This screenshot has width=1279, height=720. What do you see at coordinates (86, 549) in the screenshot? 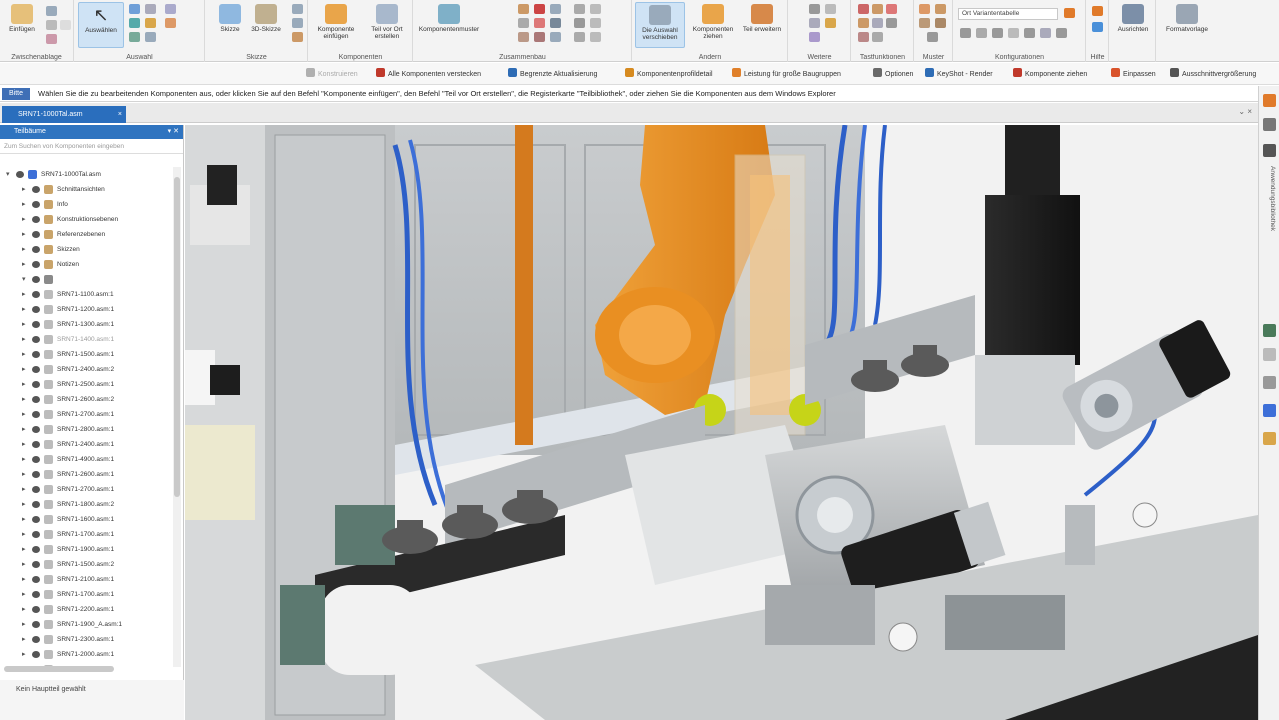
I see `tree-item: ▸ SRN71-1900.asm:1` at bounding box center [86, 549].